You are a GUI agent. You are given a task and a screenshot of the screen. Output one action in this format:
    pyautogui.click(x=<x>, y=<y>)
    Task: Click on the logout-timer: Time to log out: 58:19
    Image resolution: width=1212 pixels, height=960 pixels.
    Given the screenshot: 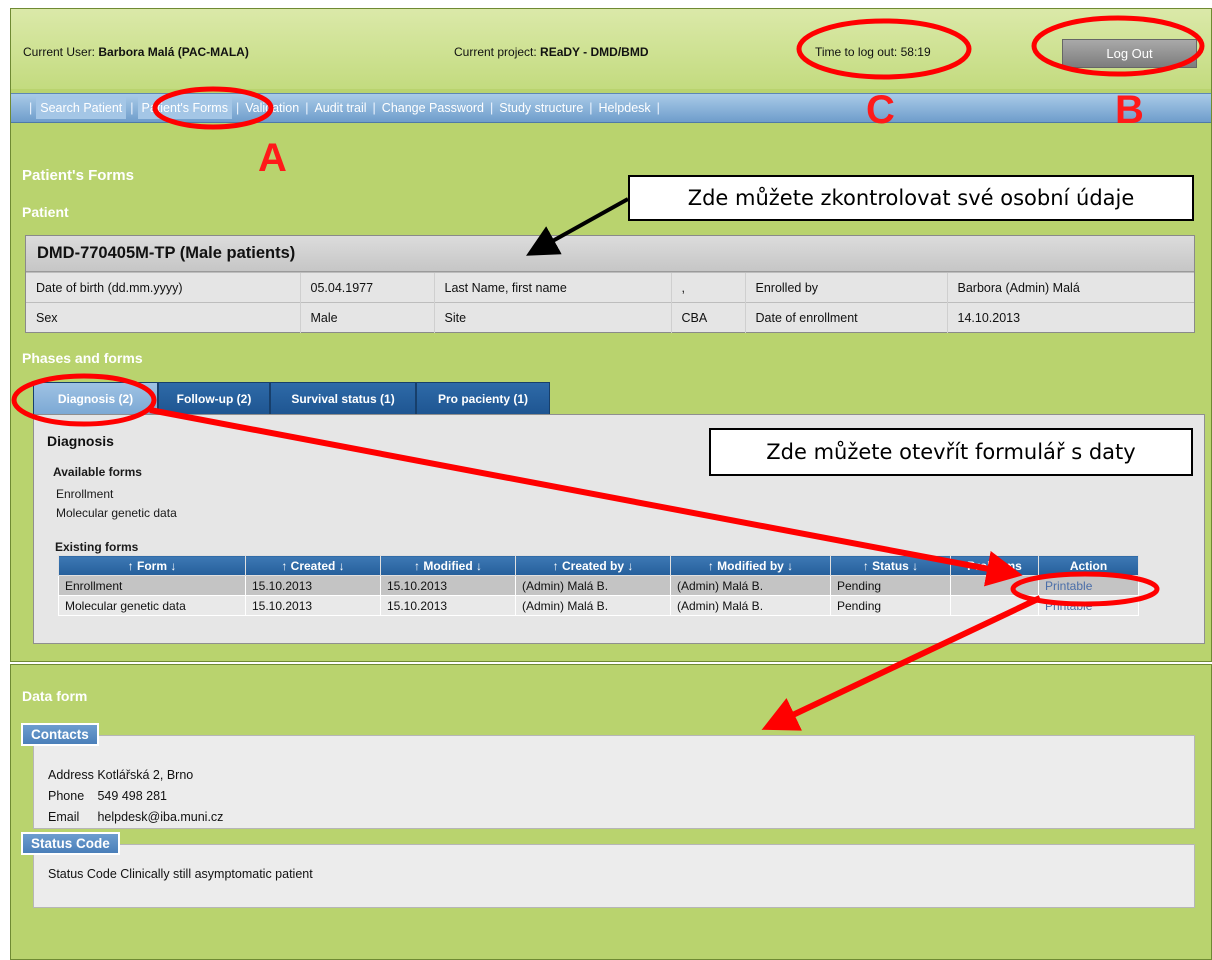 What is the action you would take?
    pyautogui.click(x=873, y=52)
    